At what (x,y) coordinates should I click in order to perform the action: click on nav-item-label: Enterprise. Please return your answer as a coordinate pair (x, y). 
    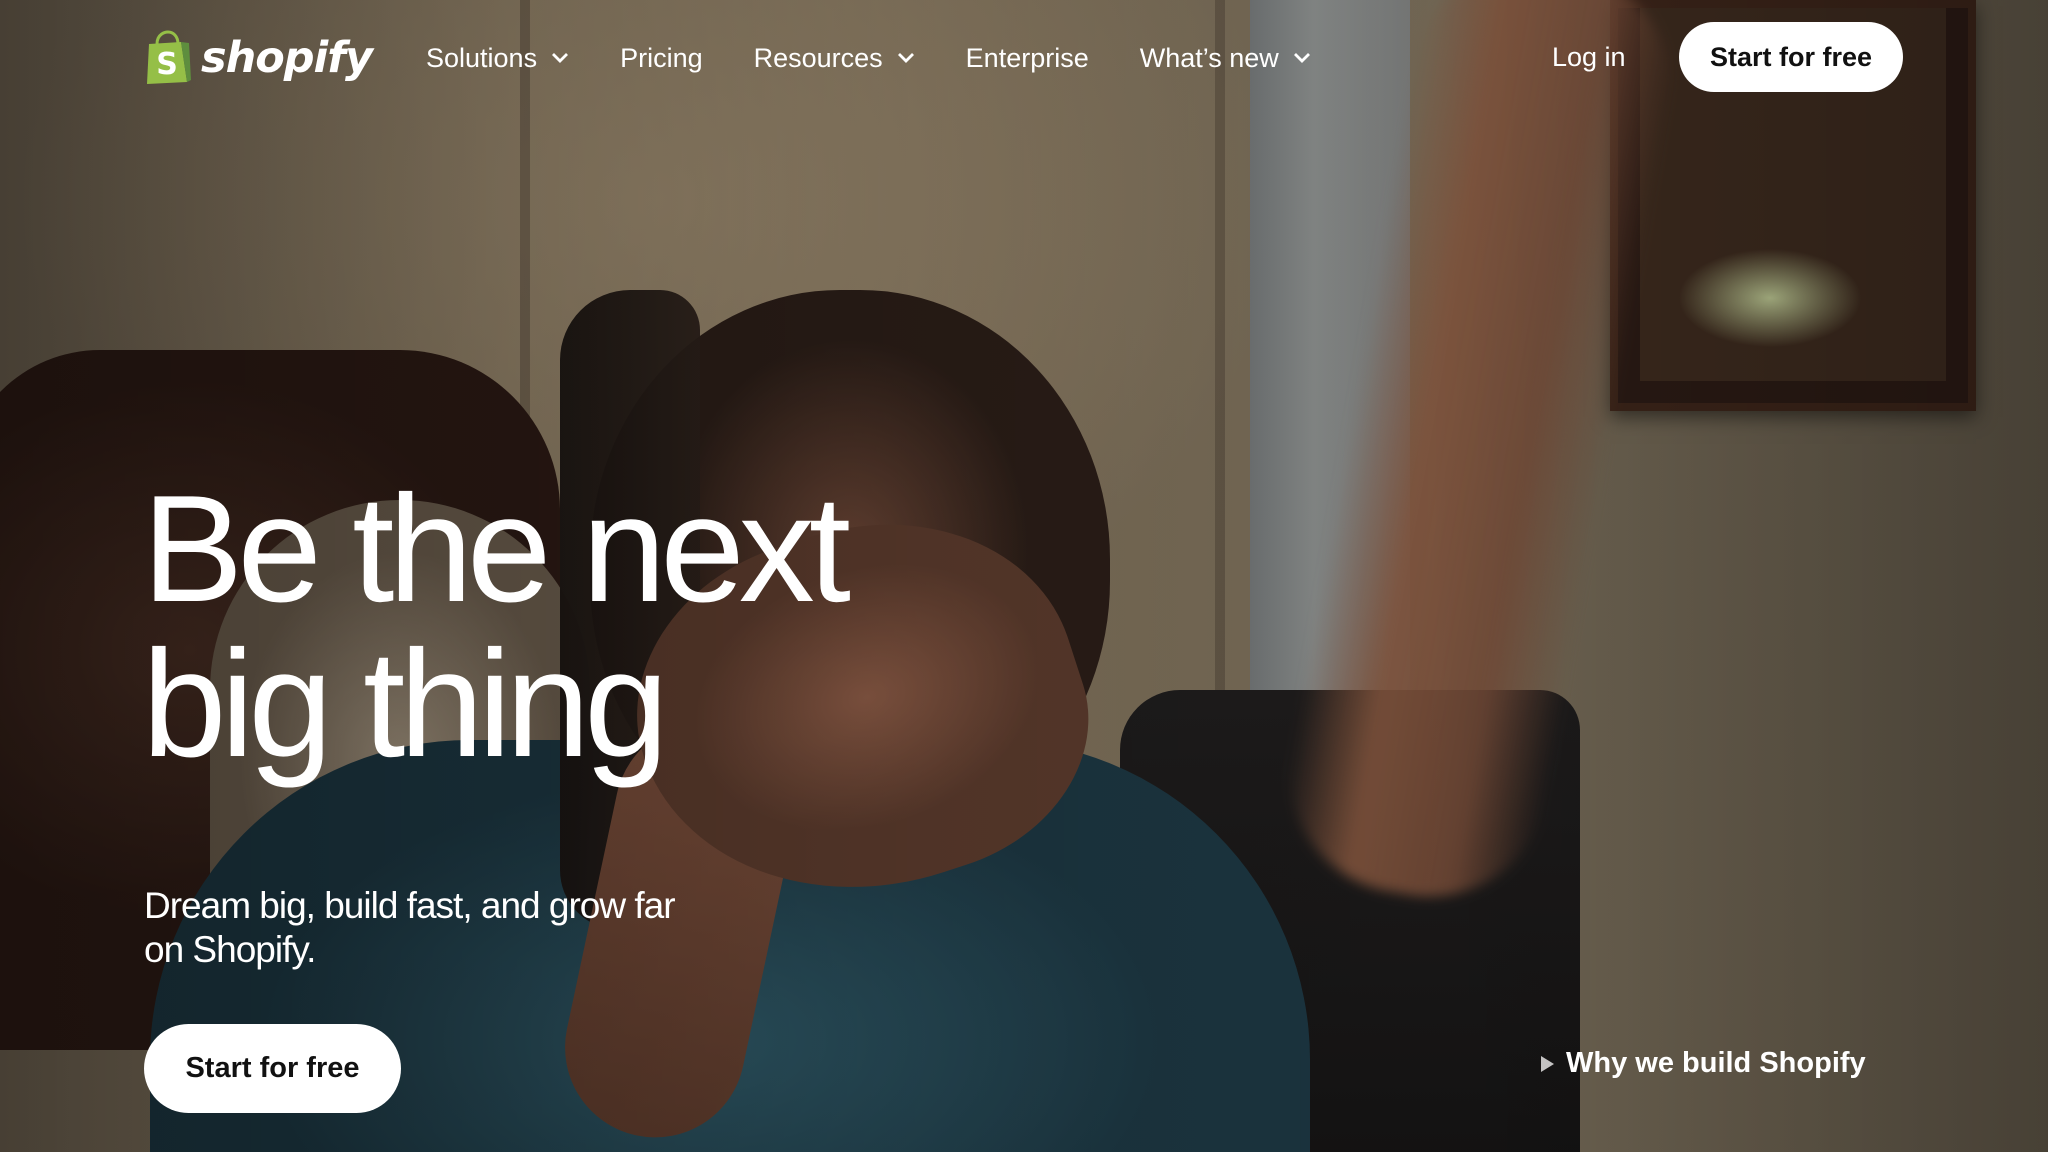
    Looking at the image, I should click on (1027, 57).